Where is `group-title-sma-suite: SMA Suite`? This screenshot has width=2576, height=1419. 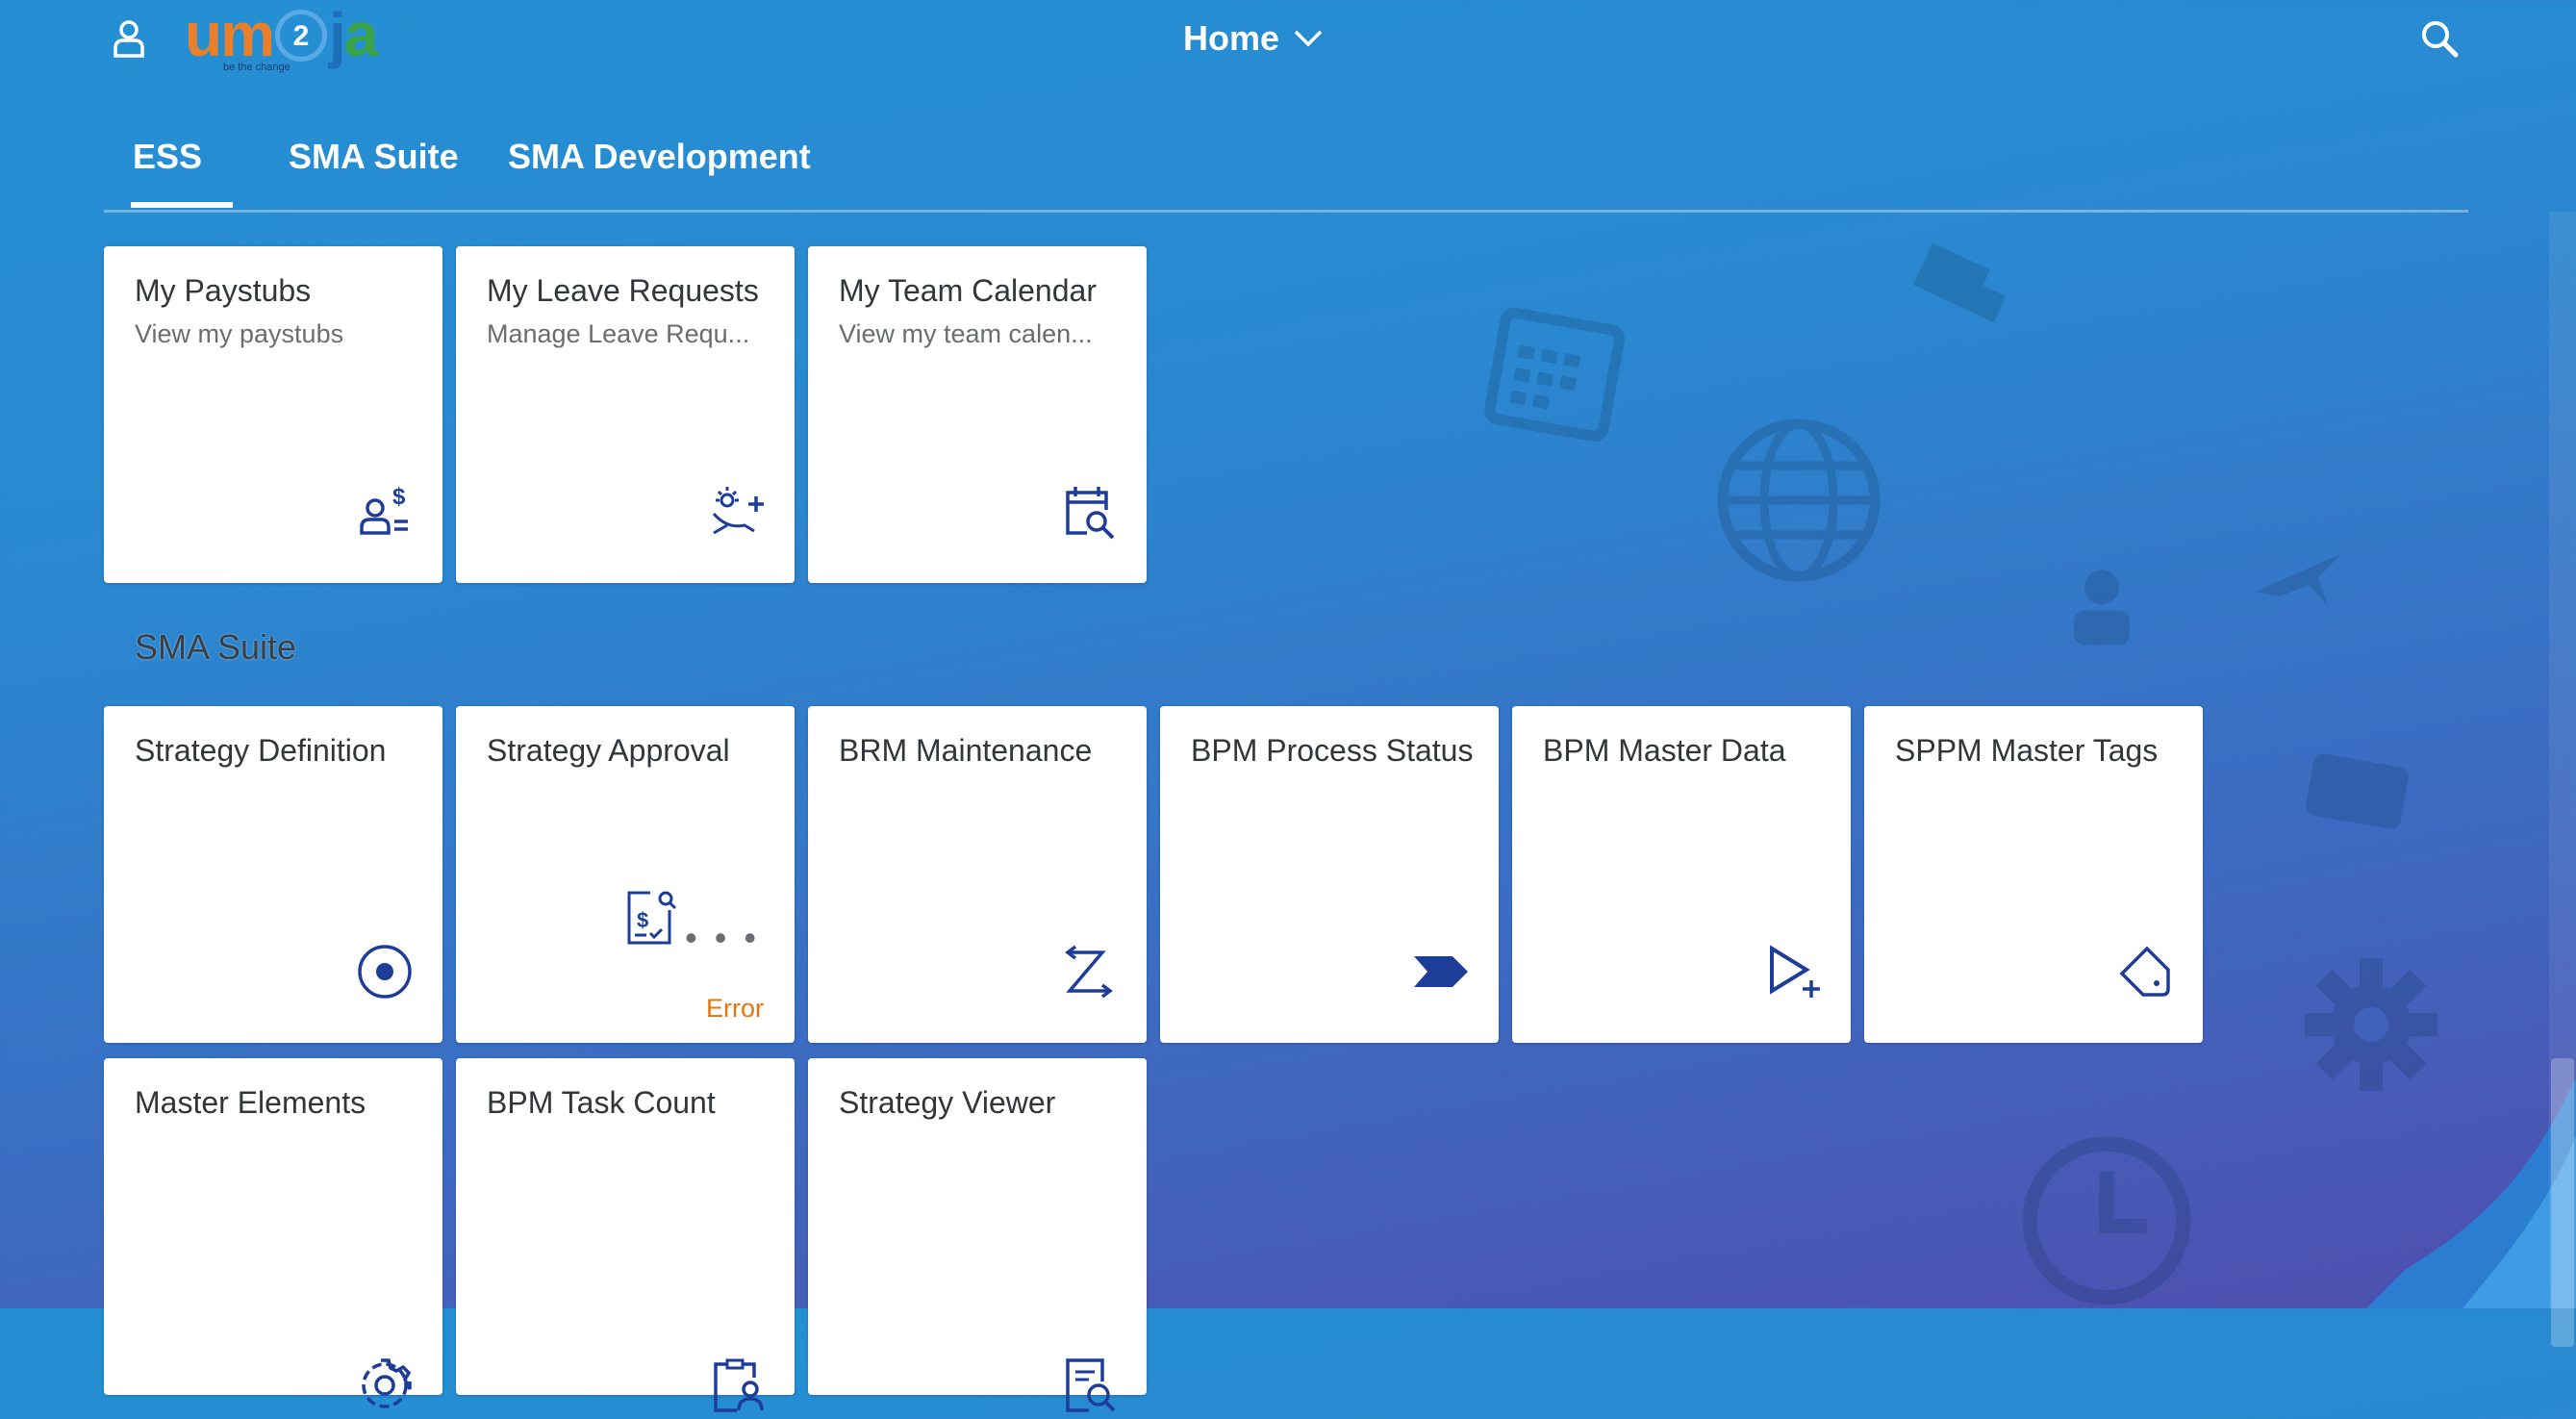
group-title-sma-suite: SMA Suite is located at coordinates (216, 647).